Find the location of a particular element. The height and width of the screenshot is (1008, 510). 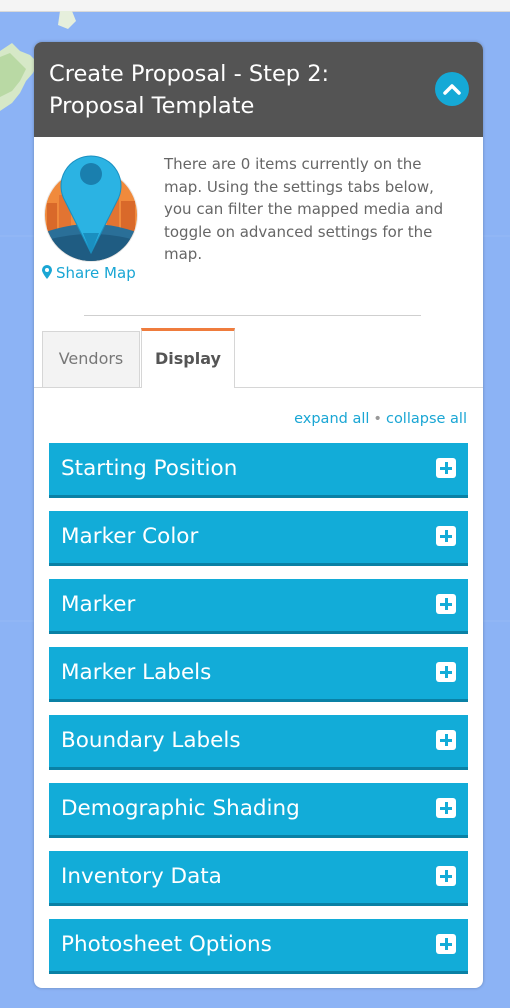

section-label: Boundary Labels is located at coordinates (151, 740).